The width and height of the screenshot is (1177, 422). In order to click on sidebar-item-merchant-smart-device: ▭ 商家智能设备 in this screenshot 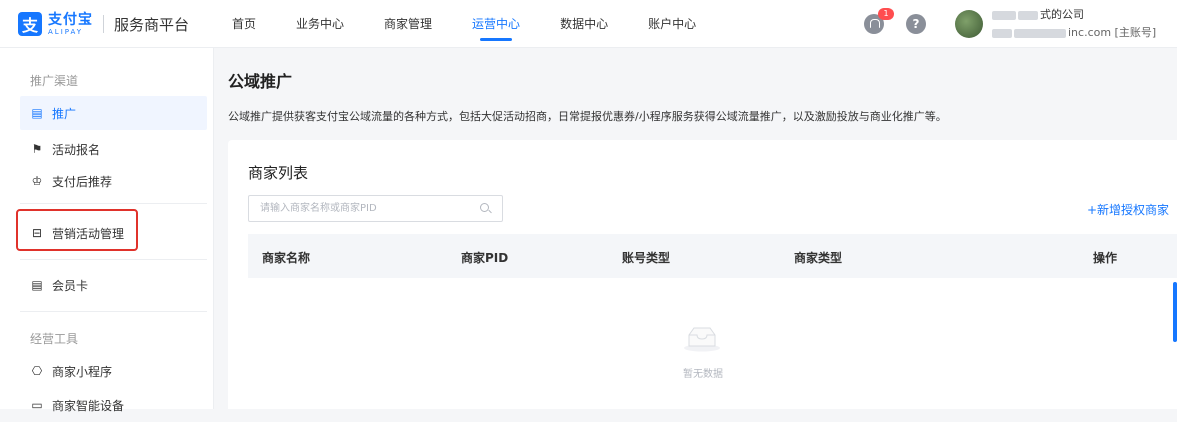, I will do `click(113, 405)`.